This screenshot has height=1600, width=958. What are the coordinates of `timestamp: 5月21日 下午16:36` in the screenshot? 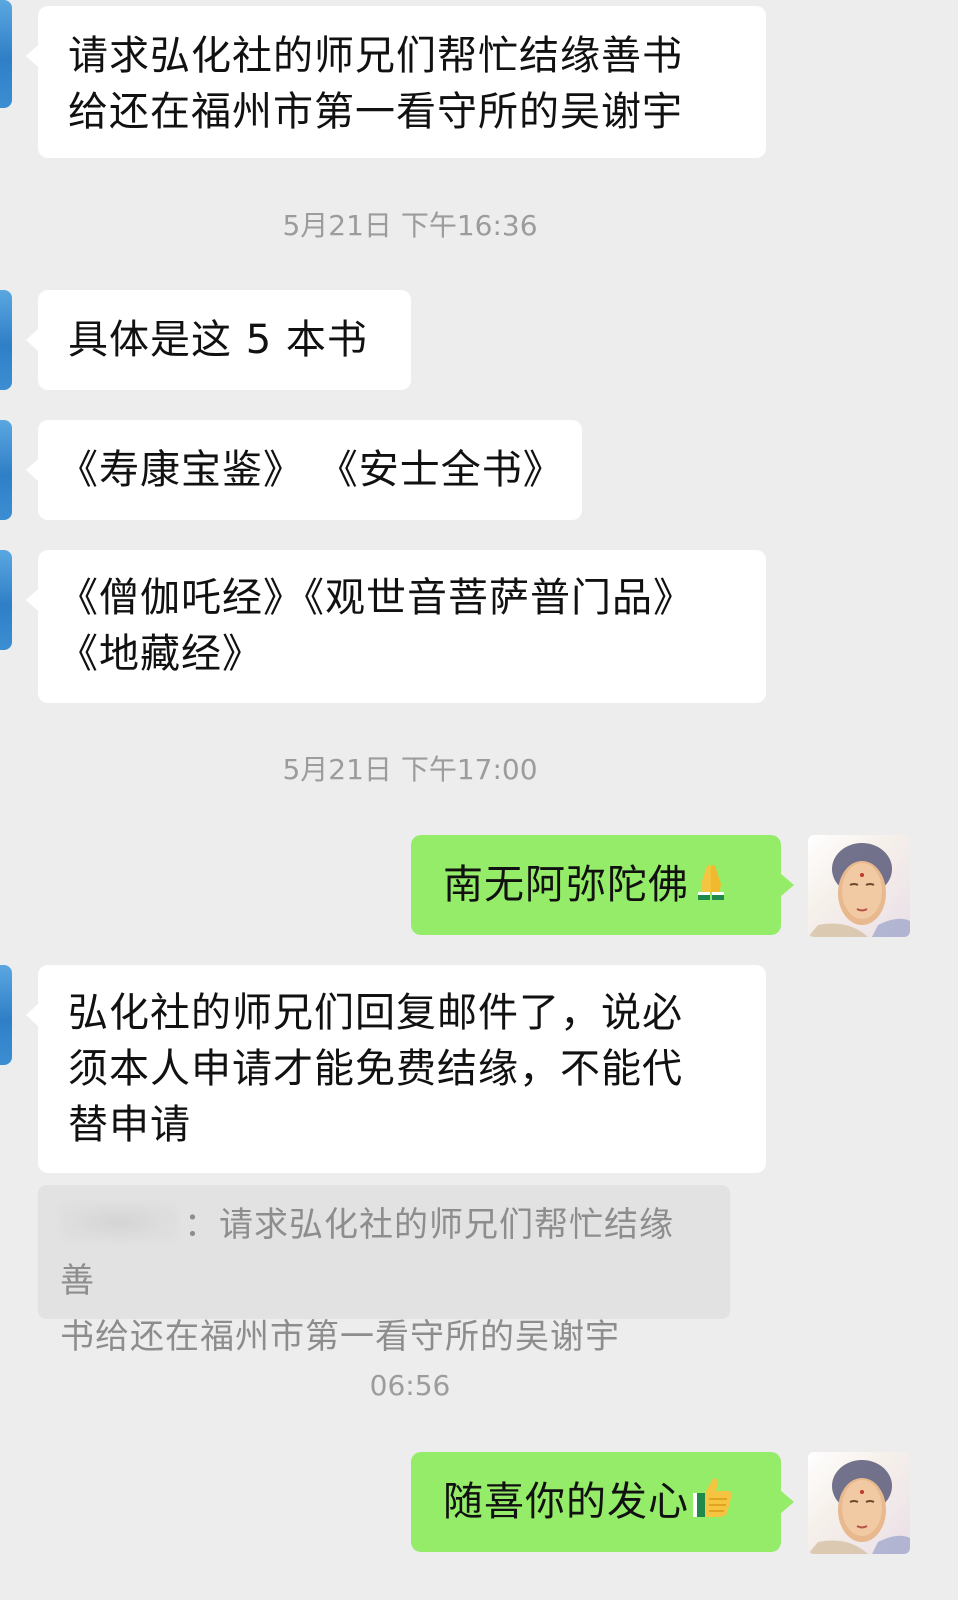 It's located at (410, 225).